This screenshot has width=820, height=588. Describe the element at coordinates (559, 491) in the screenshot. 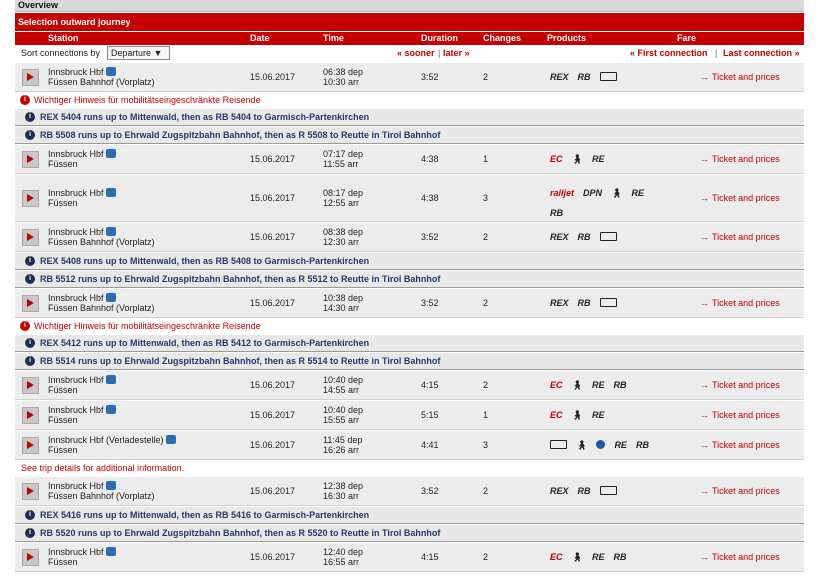

I see `product-label: REX` at that location.